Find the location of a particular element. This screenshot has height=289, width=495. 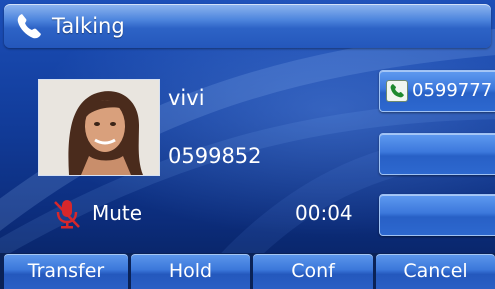

softkey-bar: Transfer Hold Conf Cancel is located at coordinates (247, 271).